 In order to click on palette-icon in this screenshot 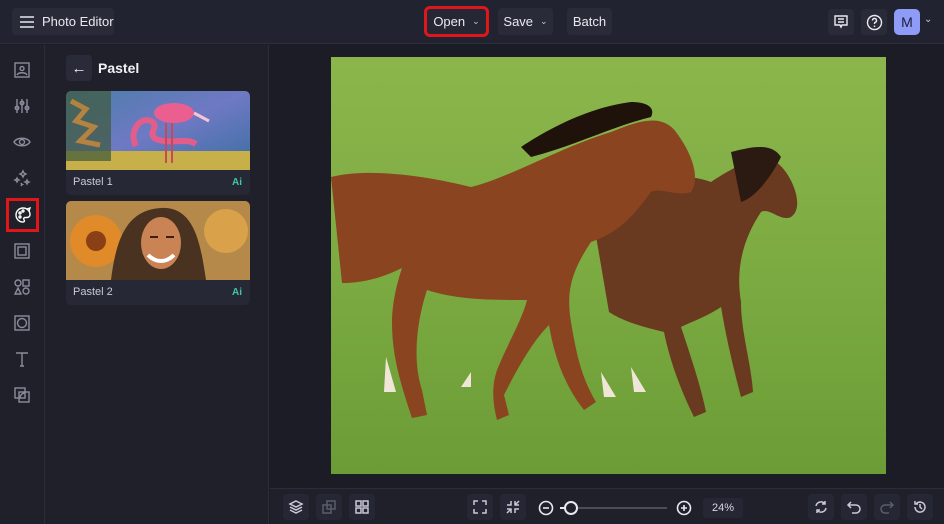, I will do `click(22, 214)`.